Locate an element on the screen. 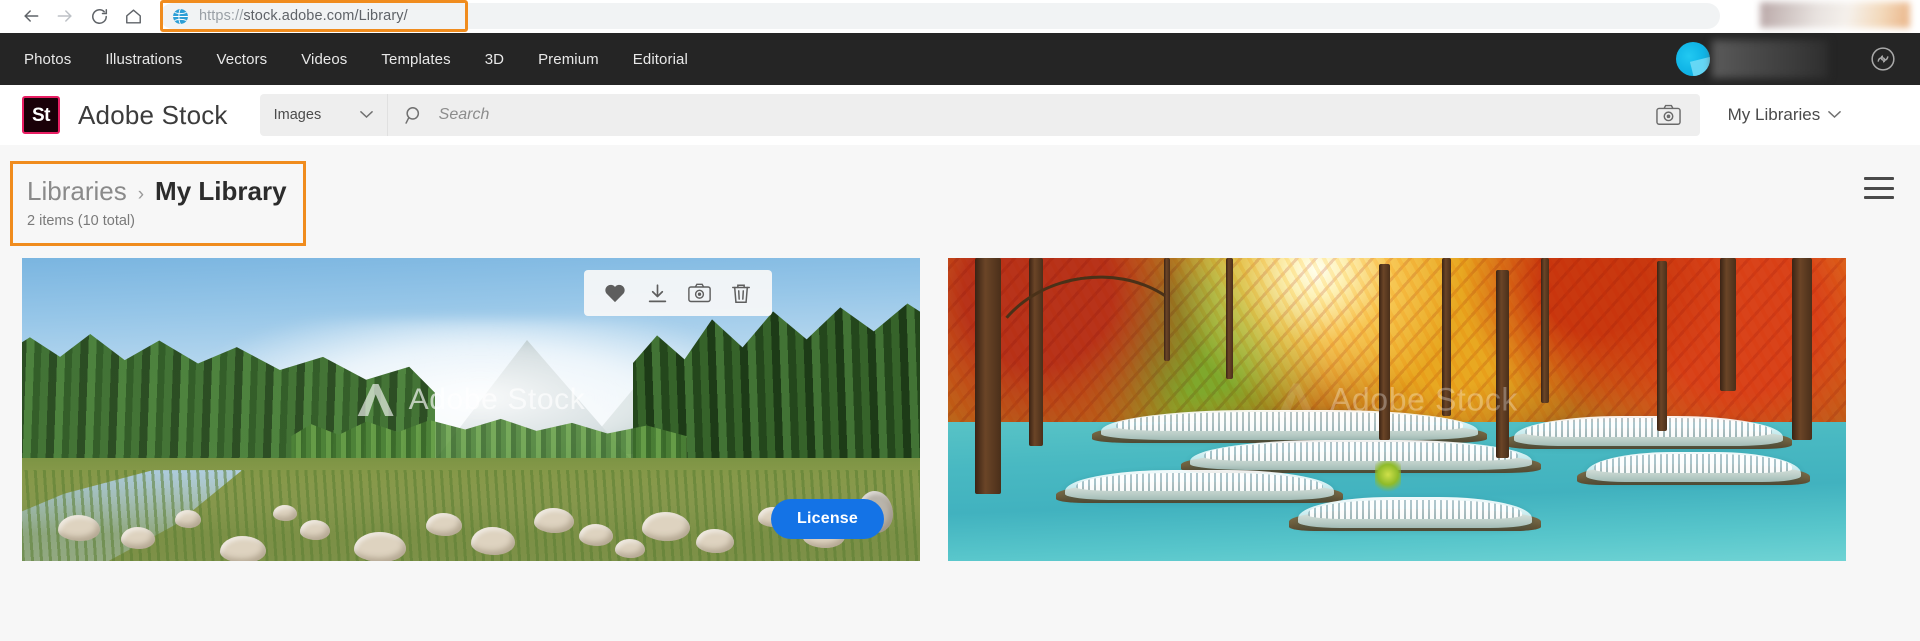  search-icon is located at coordinates (414, 115).